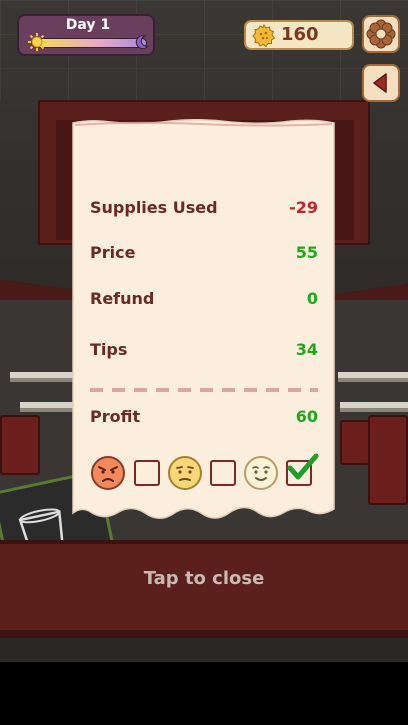 The height and width of the screenshot is (725, 408). I want to click on profit-value: 60, so click(306, 416).